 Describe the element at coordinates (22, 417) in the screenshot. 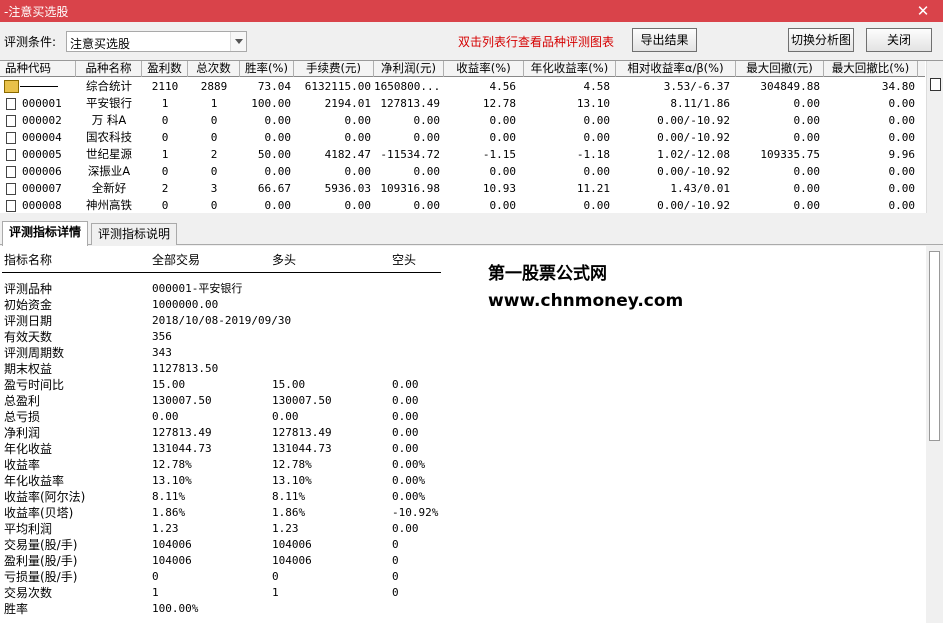

I see `metric-name: 总亏损` at that location.